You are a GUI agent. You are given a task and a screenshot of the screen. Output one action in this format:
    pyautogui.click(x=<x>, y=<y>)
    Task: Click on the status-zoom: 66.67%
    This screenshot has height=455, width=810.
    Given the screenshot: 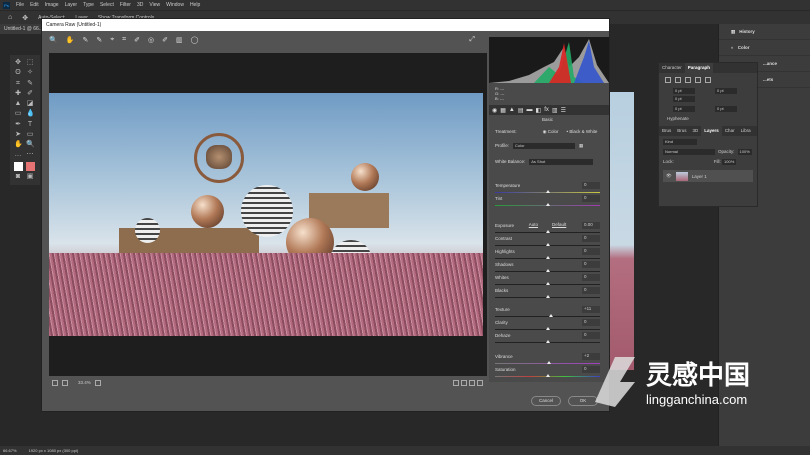 What is the action you would take?
    pyautogui.click(x=10, y=450)
    